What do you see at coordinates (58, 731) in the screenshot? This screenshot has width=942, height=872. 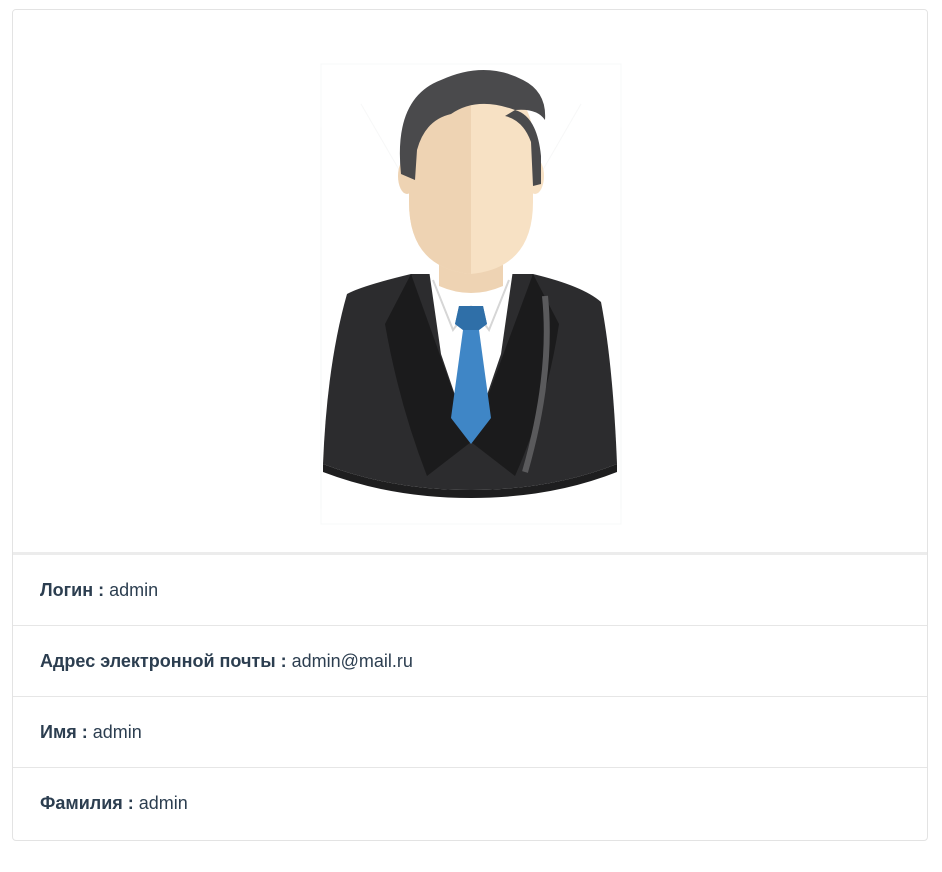 I see `first-name-label: Имя` at bounding box center [58, 731].